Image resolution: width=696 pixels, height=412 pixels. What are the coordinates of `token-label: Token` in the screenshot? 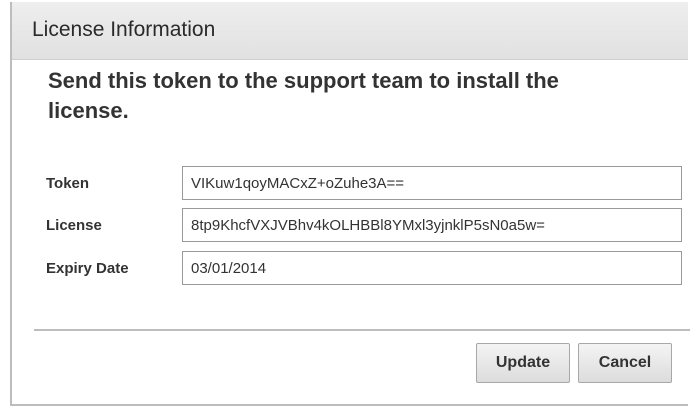 It's located at (68, 183).